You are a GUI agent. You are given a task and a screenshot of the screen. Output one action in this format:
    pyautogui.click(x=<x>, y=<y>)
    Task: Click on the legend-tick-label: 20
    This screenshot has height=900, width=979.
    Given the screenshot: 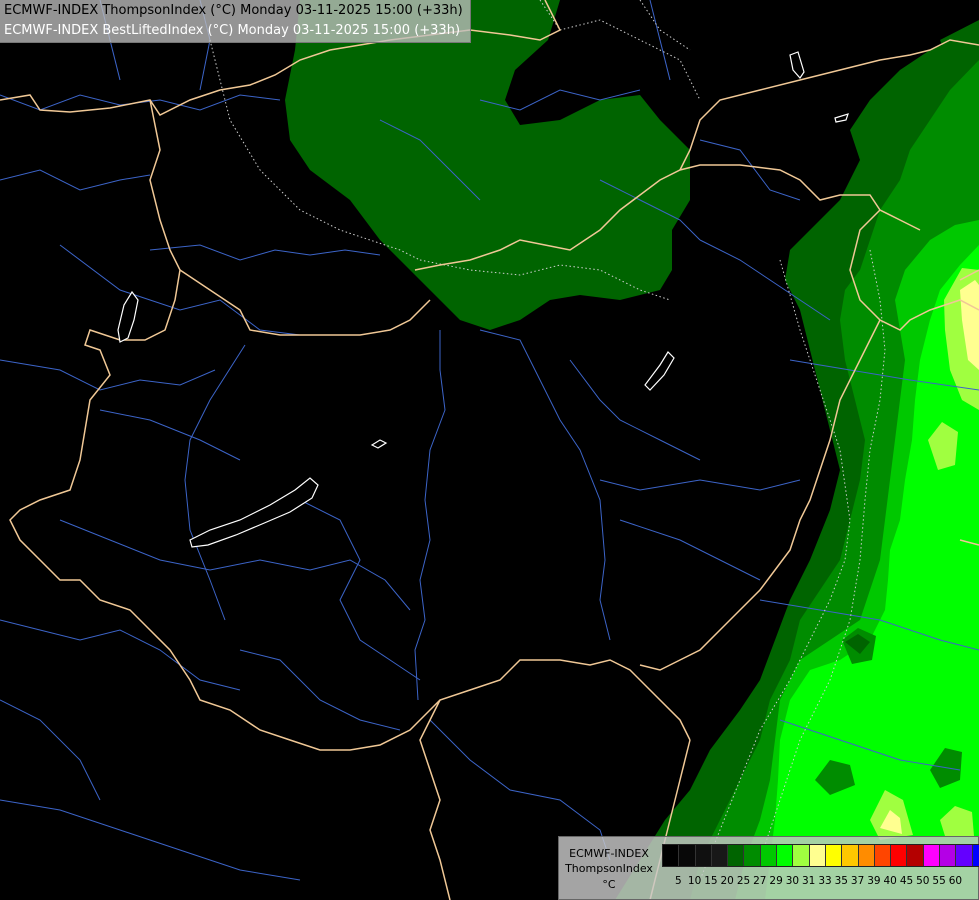 What is the action you would take?
    pyautogui.click(x=727, y=881)
    